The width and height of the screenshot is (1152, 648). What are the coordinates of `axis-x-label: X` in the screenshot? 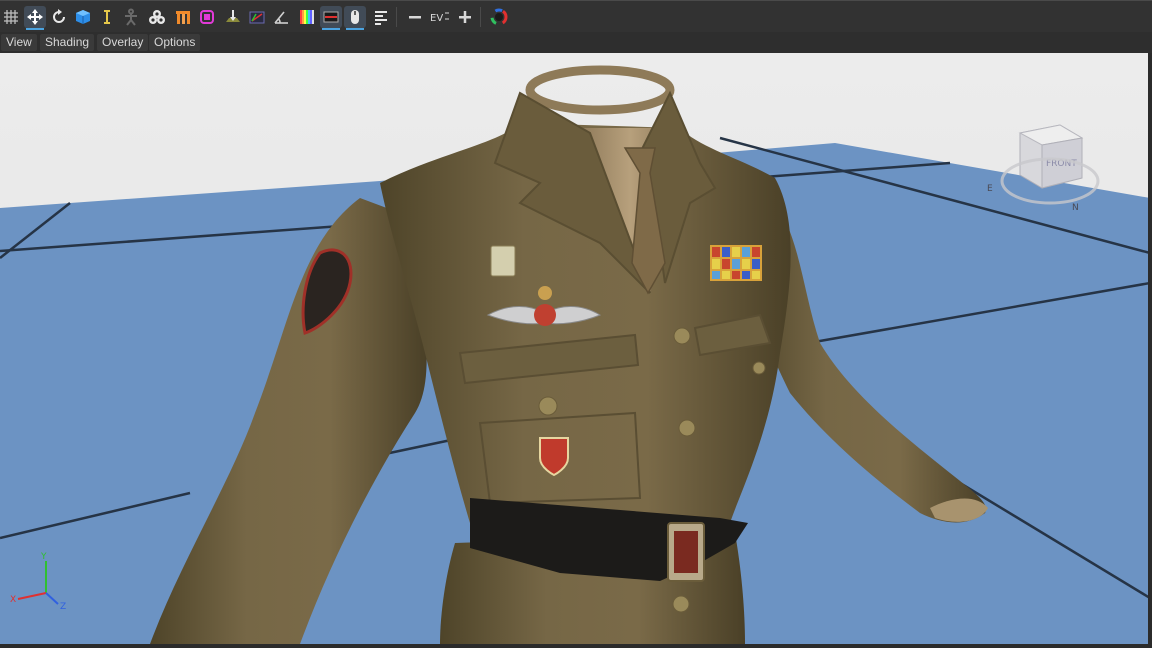 It's located at (13, 600).